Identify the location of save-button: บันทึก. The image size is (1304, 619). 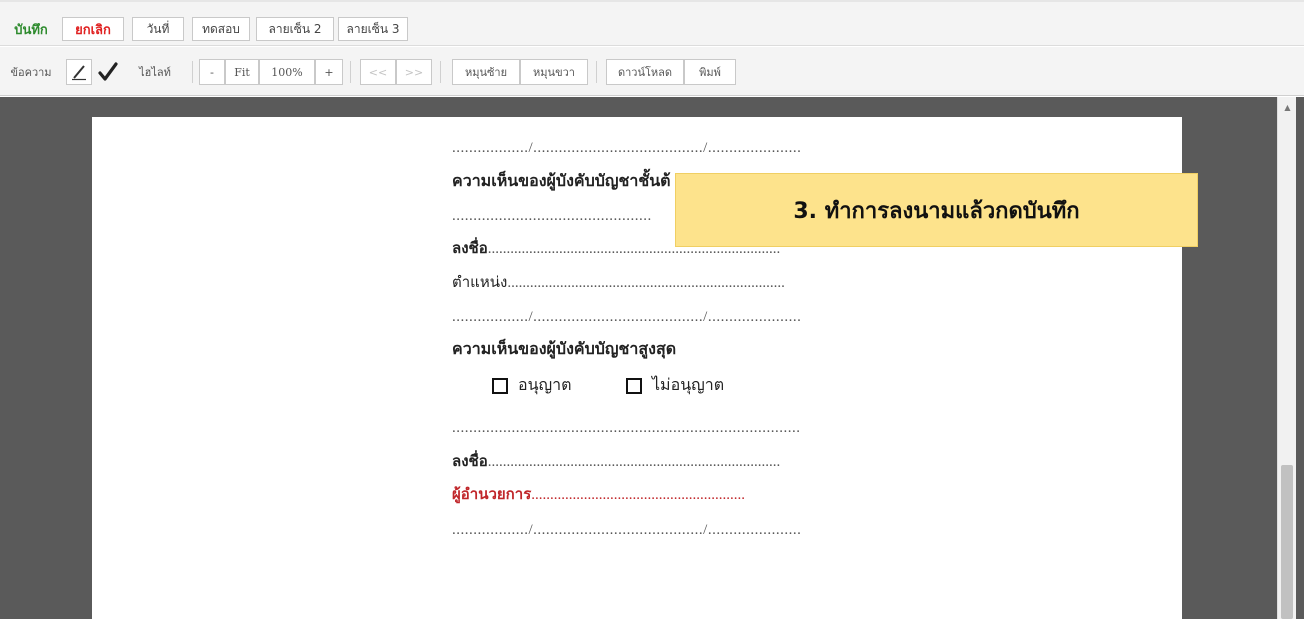
(31, 29).